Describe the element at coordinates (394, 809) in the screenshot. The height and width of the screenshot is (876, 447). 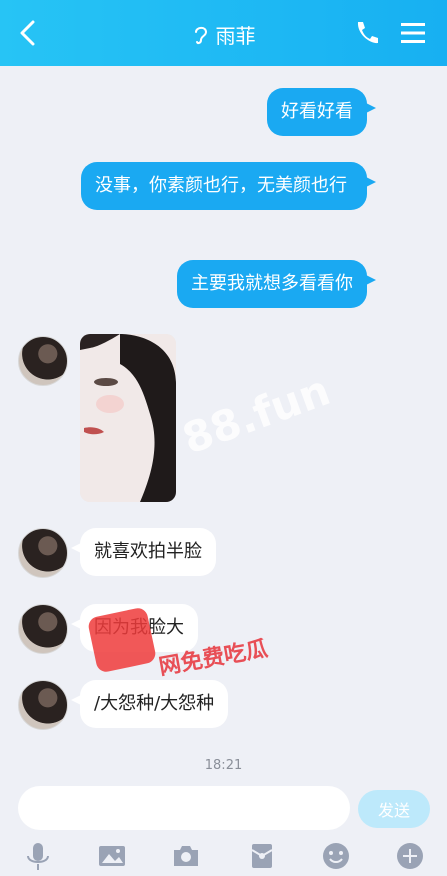
I see `send-button: 发送` at that location.